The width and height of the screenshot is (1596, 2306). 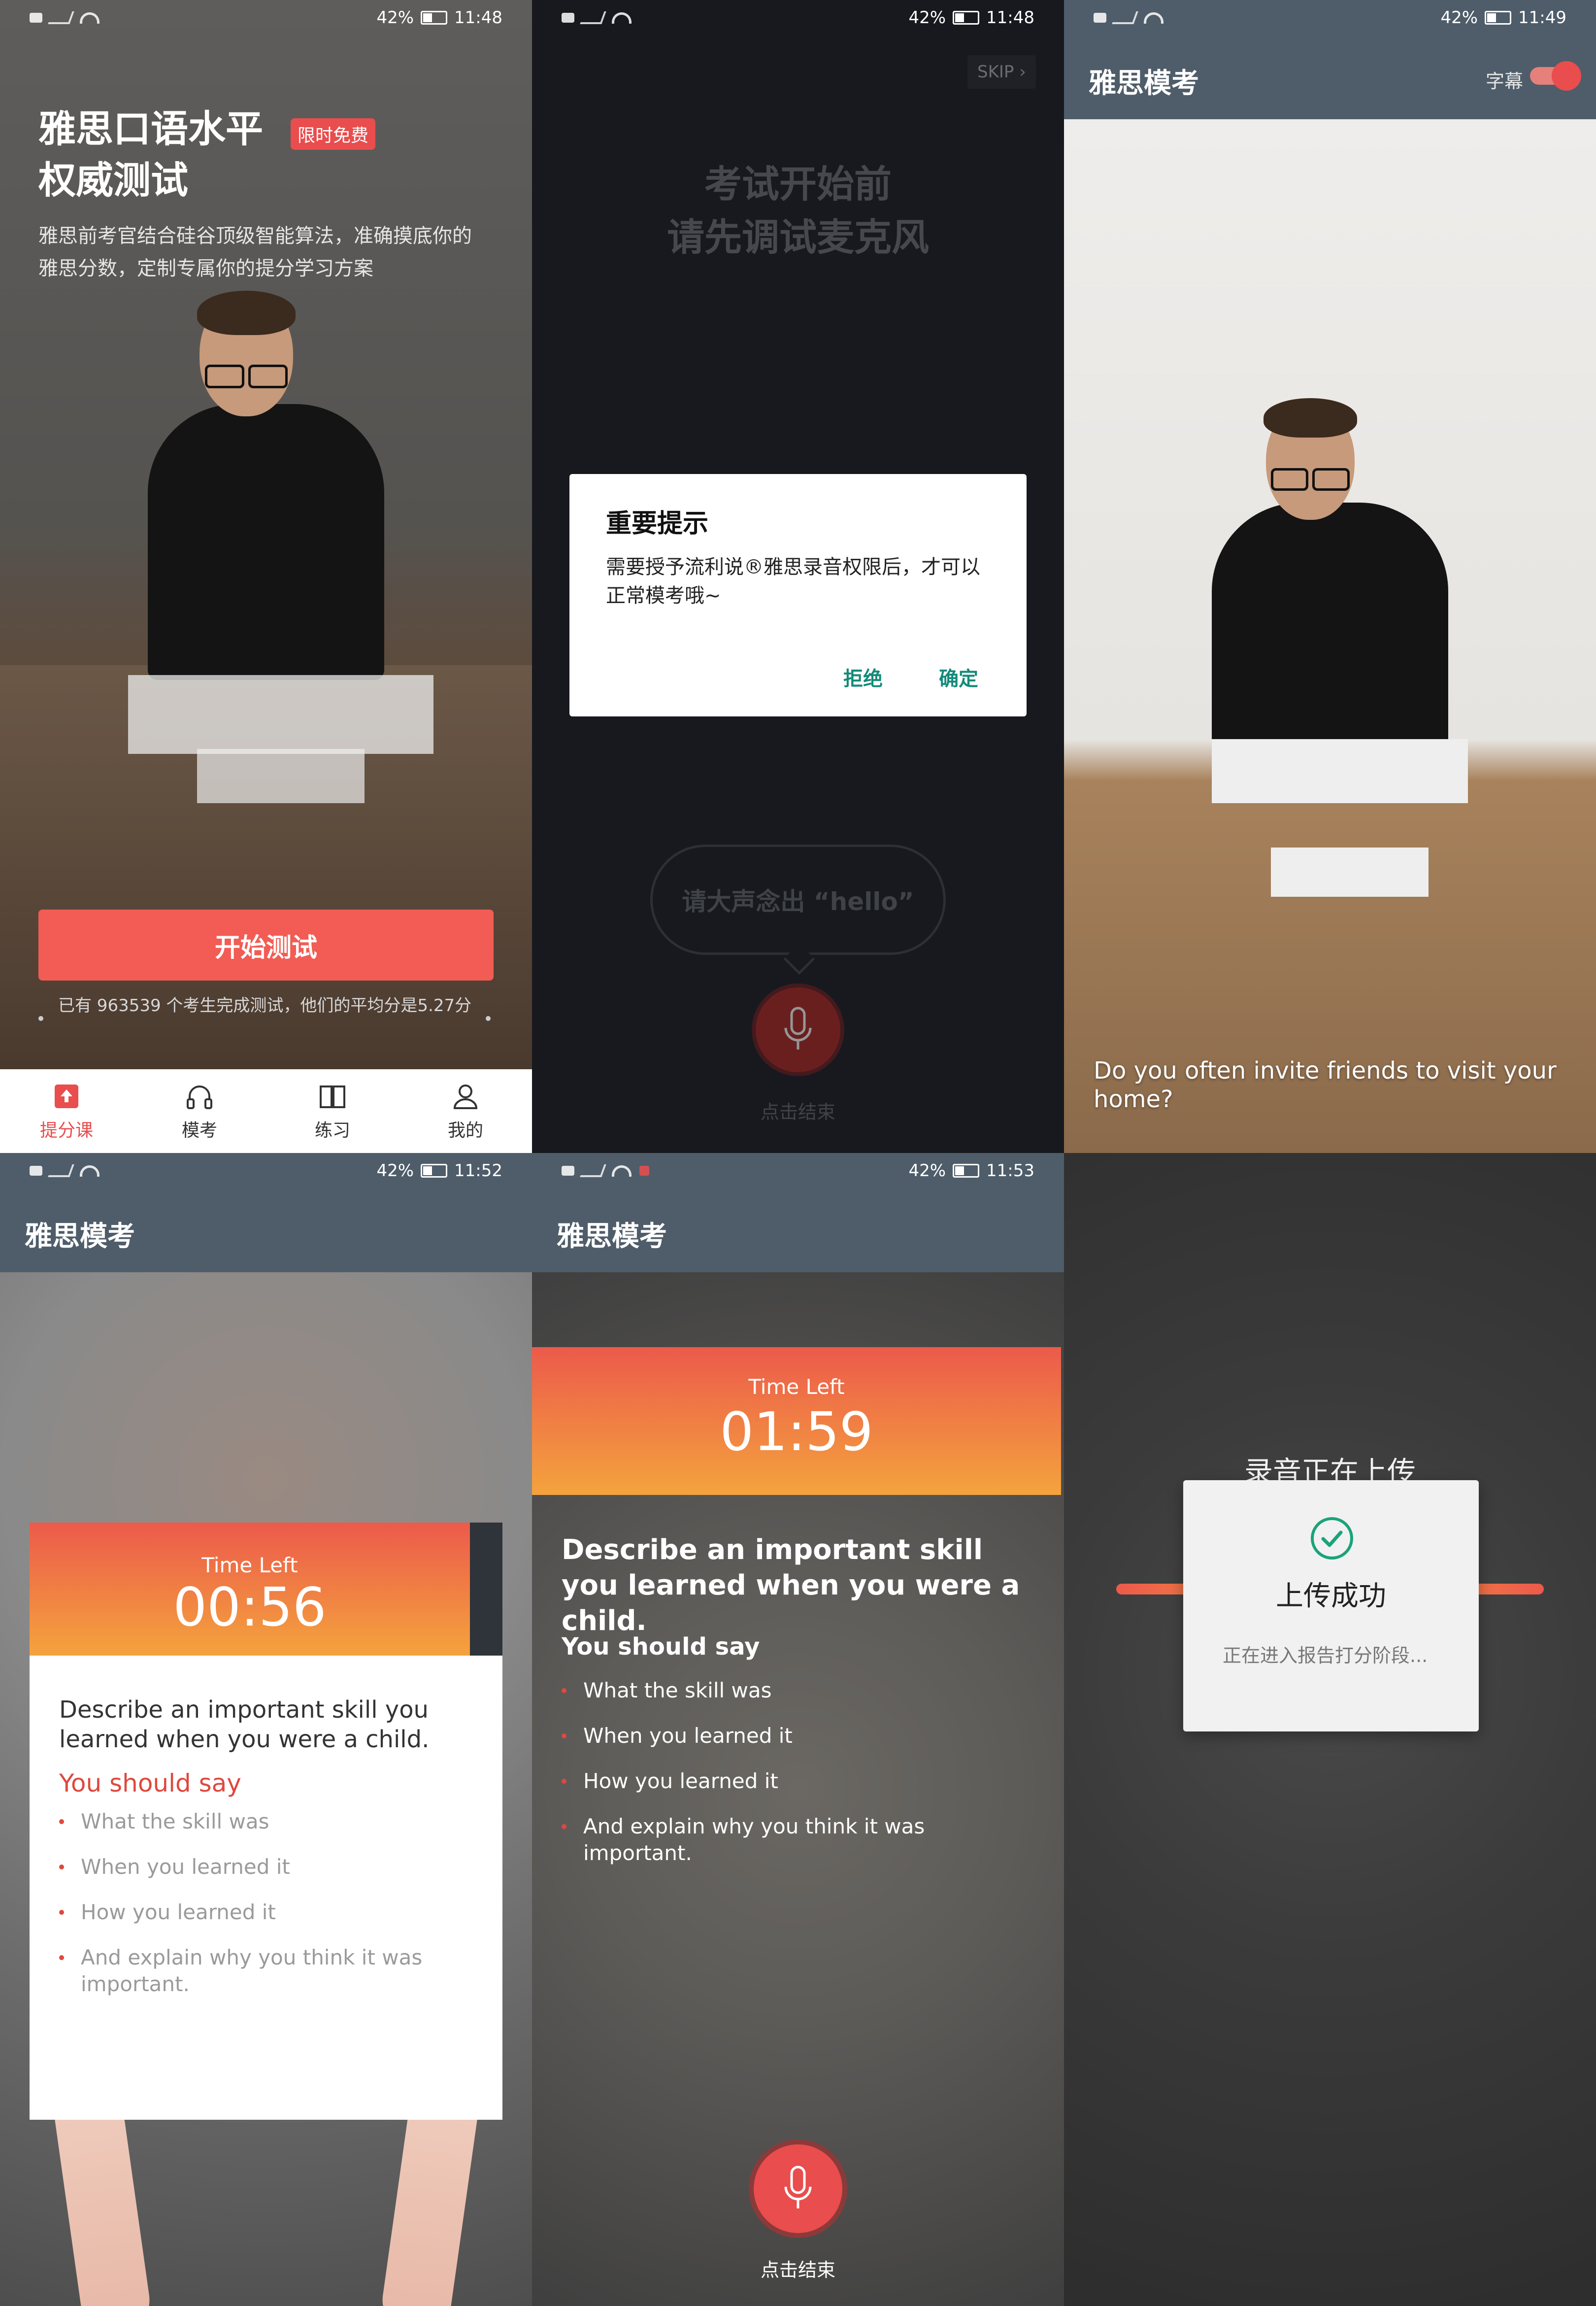 What do you see at coordinates (465, 1131) in the screenshot?
I see `tab-label: 我的` at bounding box center [465, 1131].